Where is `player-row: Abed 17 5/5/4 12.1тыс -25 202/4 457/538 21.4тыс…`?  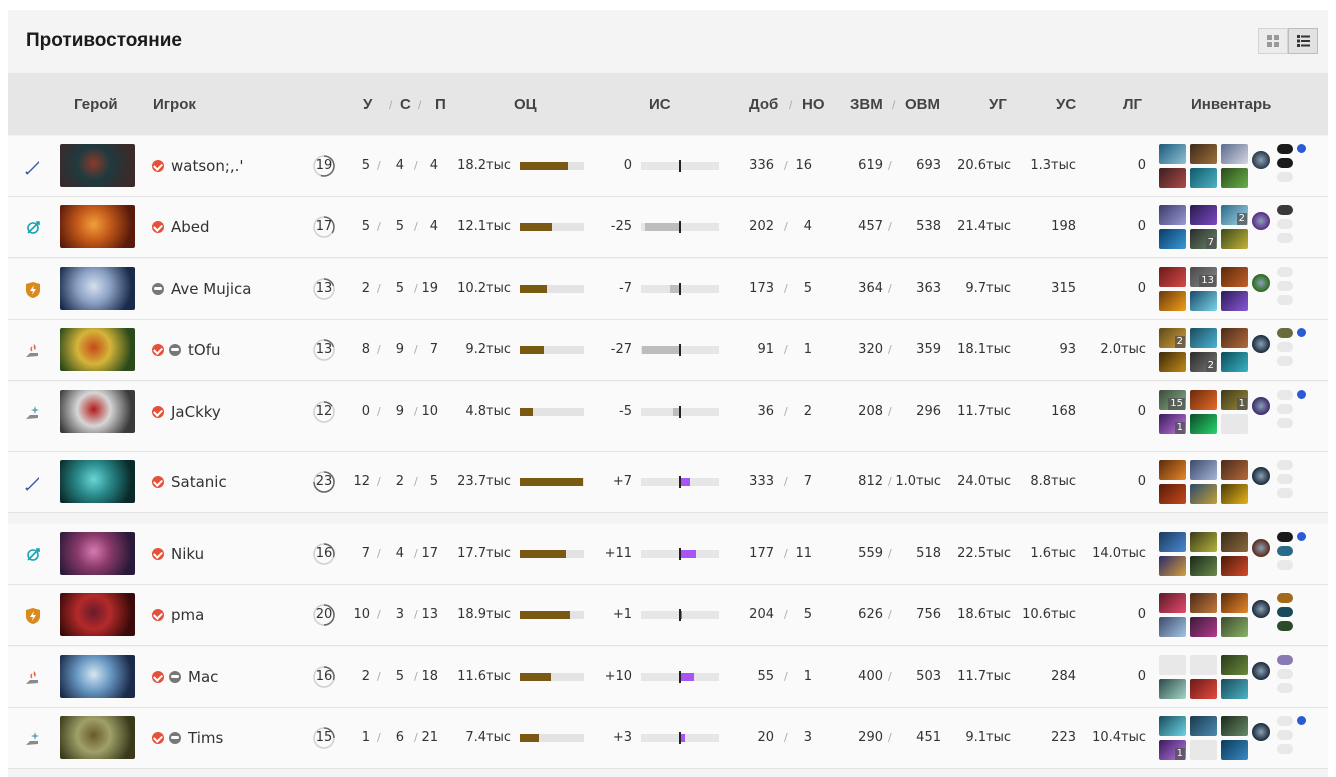 player-row: Abed 17 5/5/4 12.1тыс -25 202/4 457/538 21.4тыс… is located at coordinates (668, 227).